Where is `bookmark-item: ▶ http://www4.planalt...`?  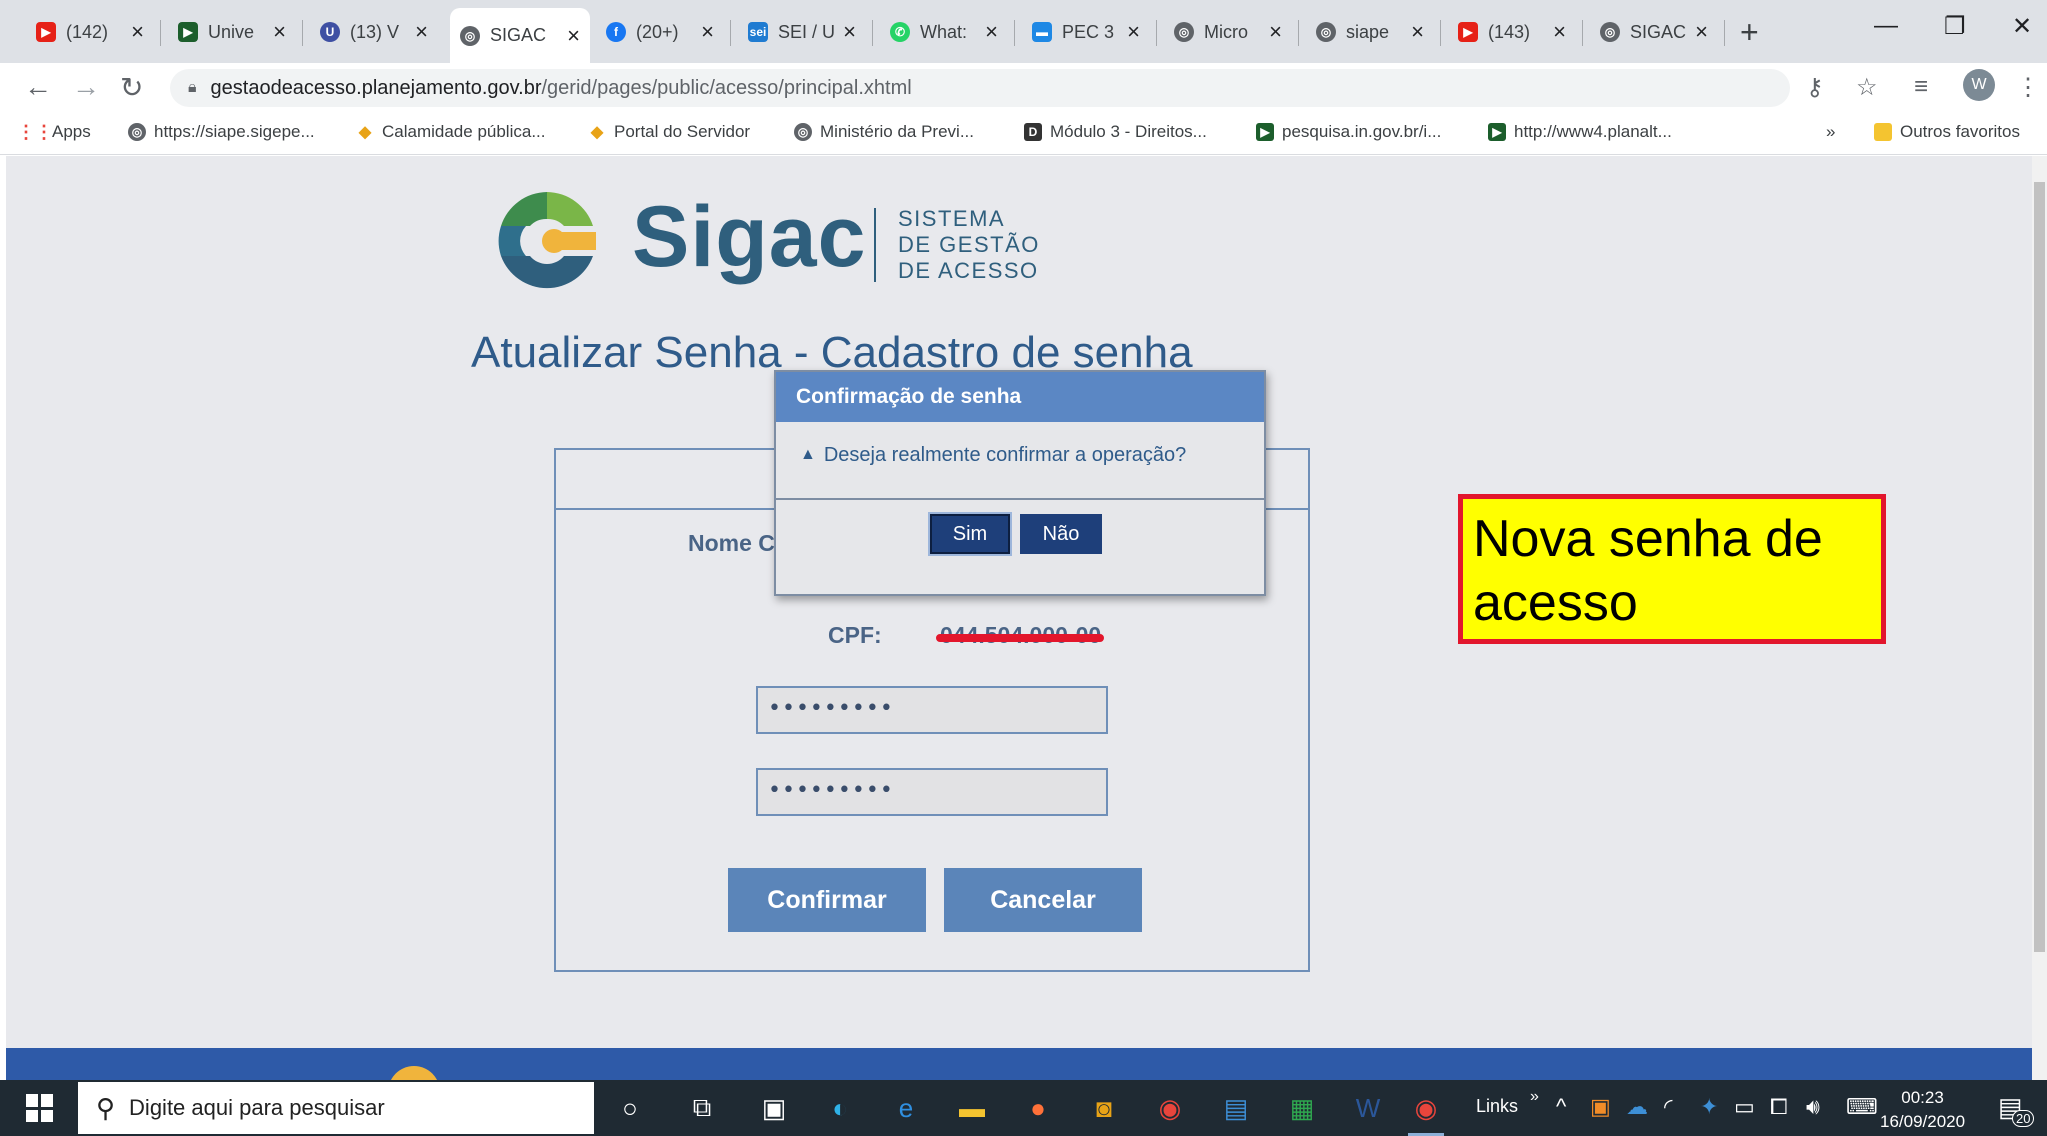
bookmark-item: ▶ http://www4.planalt... is located at coordinates (1580, 132).